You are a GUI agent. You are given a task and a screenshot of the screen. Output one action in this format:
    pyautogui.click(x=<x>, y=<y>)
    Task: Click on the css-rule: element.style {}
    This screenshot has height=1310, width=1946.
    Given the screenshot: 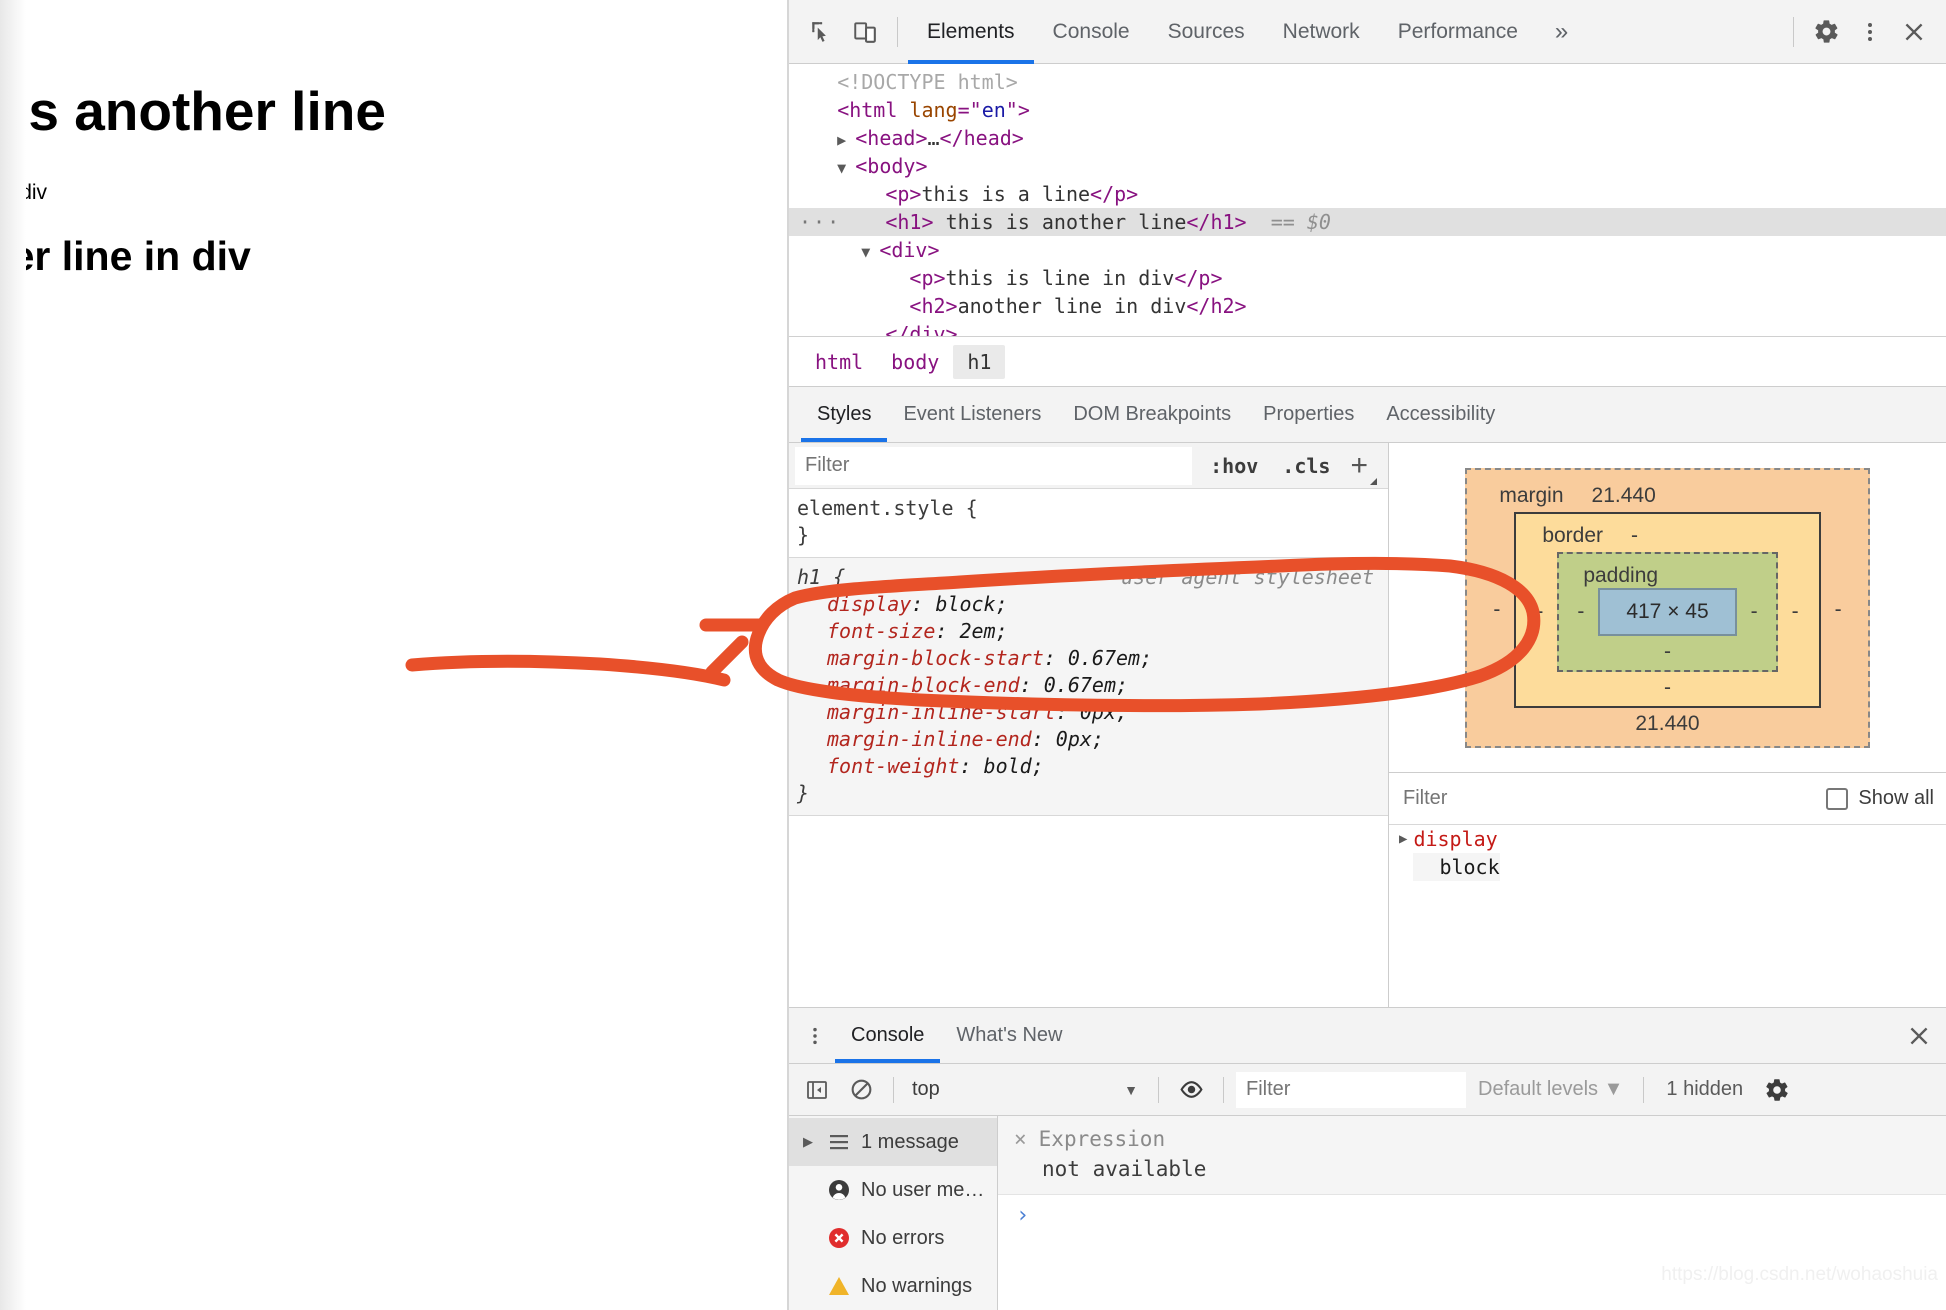 What is the action you would take?
    pyautogui.click(x=1088, y=523)
    